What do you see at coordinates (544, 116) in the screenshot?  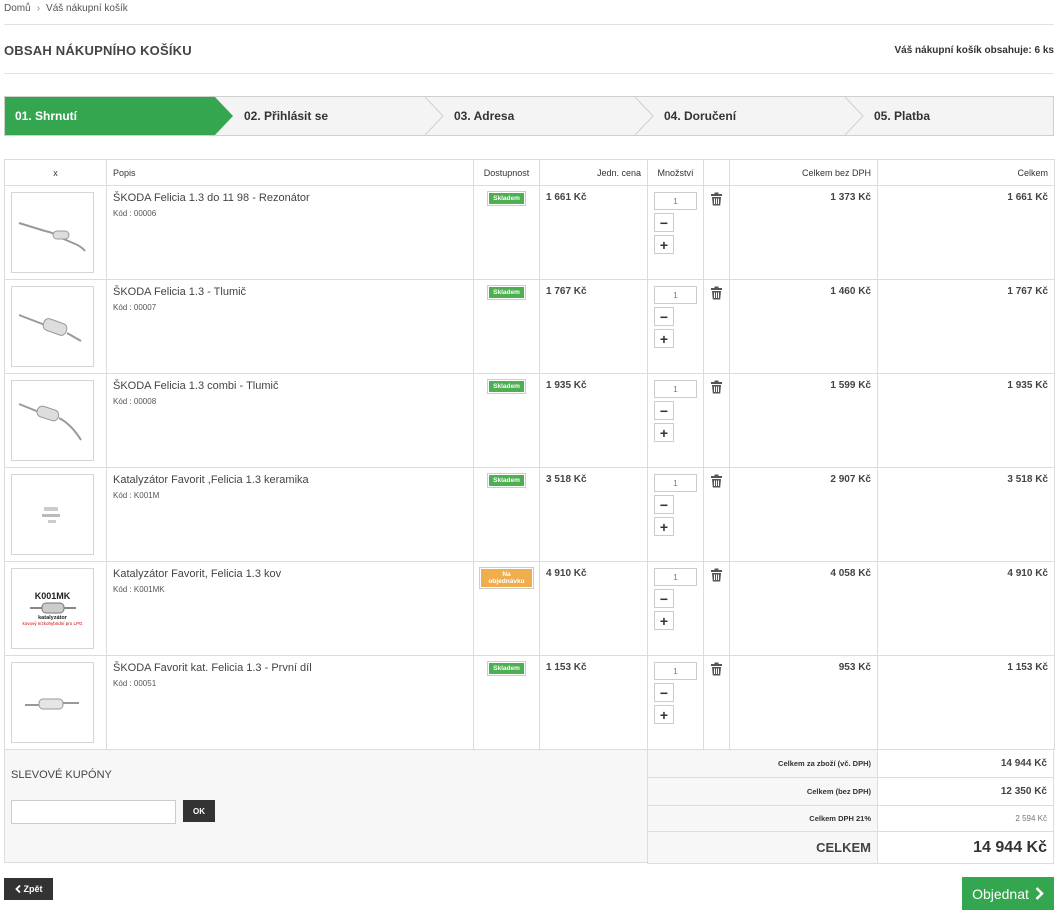 I see `step-address: 03. Adresa` at bounding box center [544, 116].